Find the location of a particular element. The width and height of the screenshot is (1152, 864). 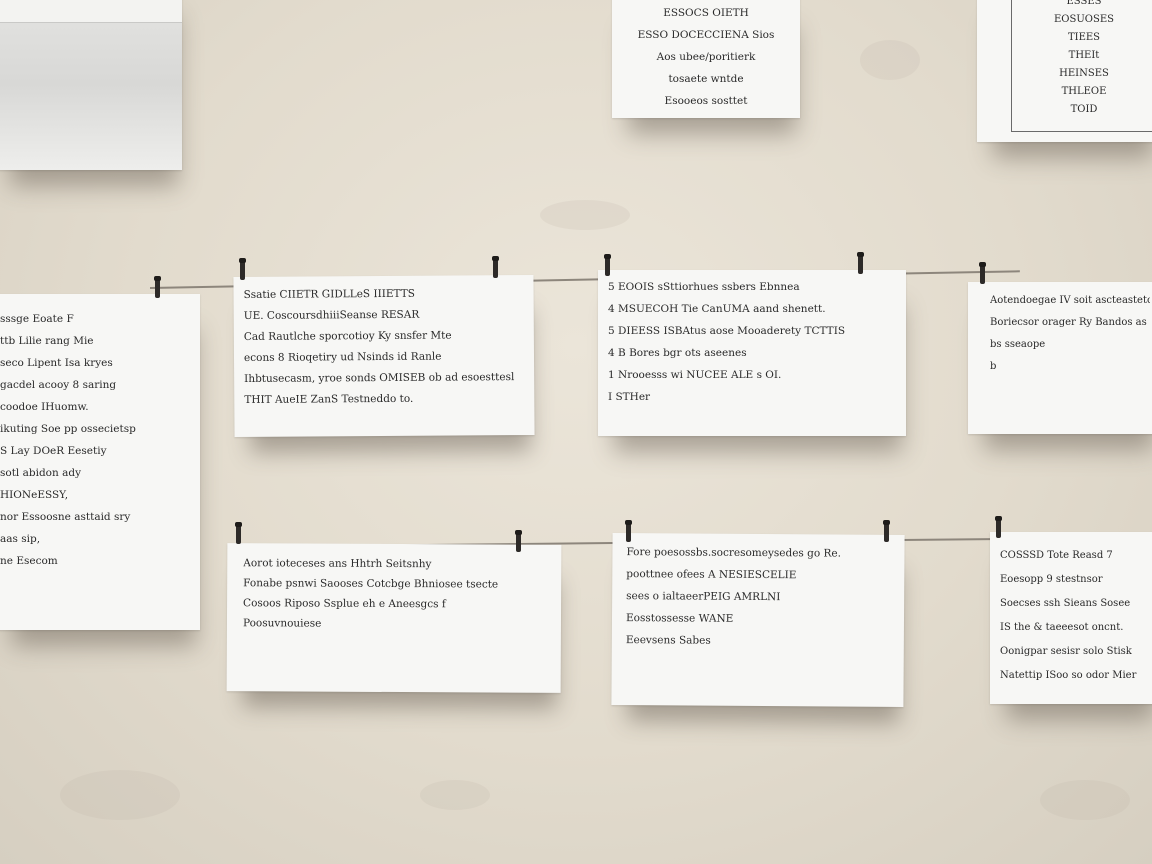

note-line: econs 8 Rioqetiry ud Nsinds id Ranle is located at coordinates (342, 357).